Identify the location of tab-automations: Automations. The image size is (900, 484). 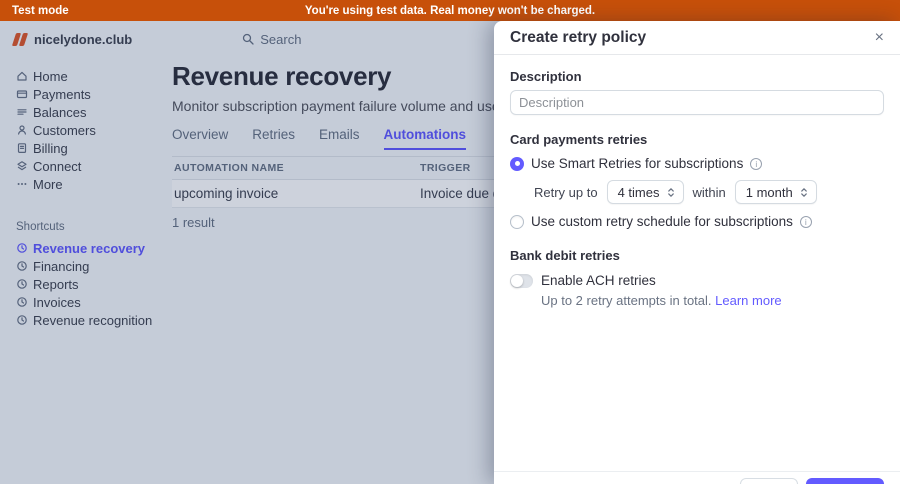
(425, 138).